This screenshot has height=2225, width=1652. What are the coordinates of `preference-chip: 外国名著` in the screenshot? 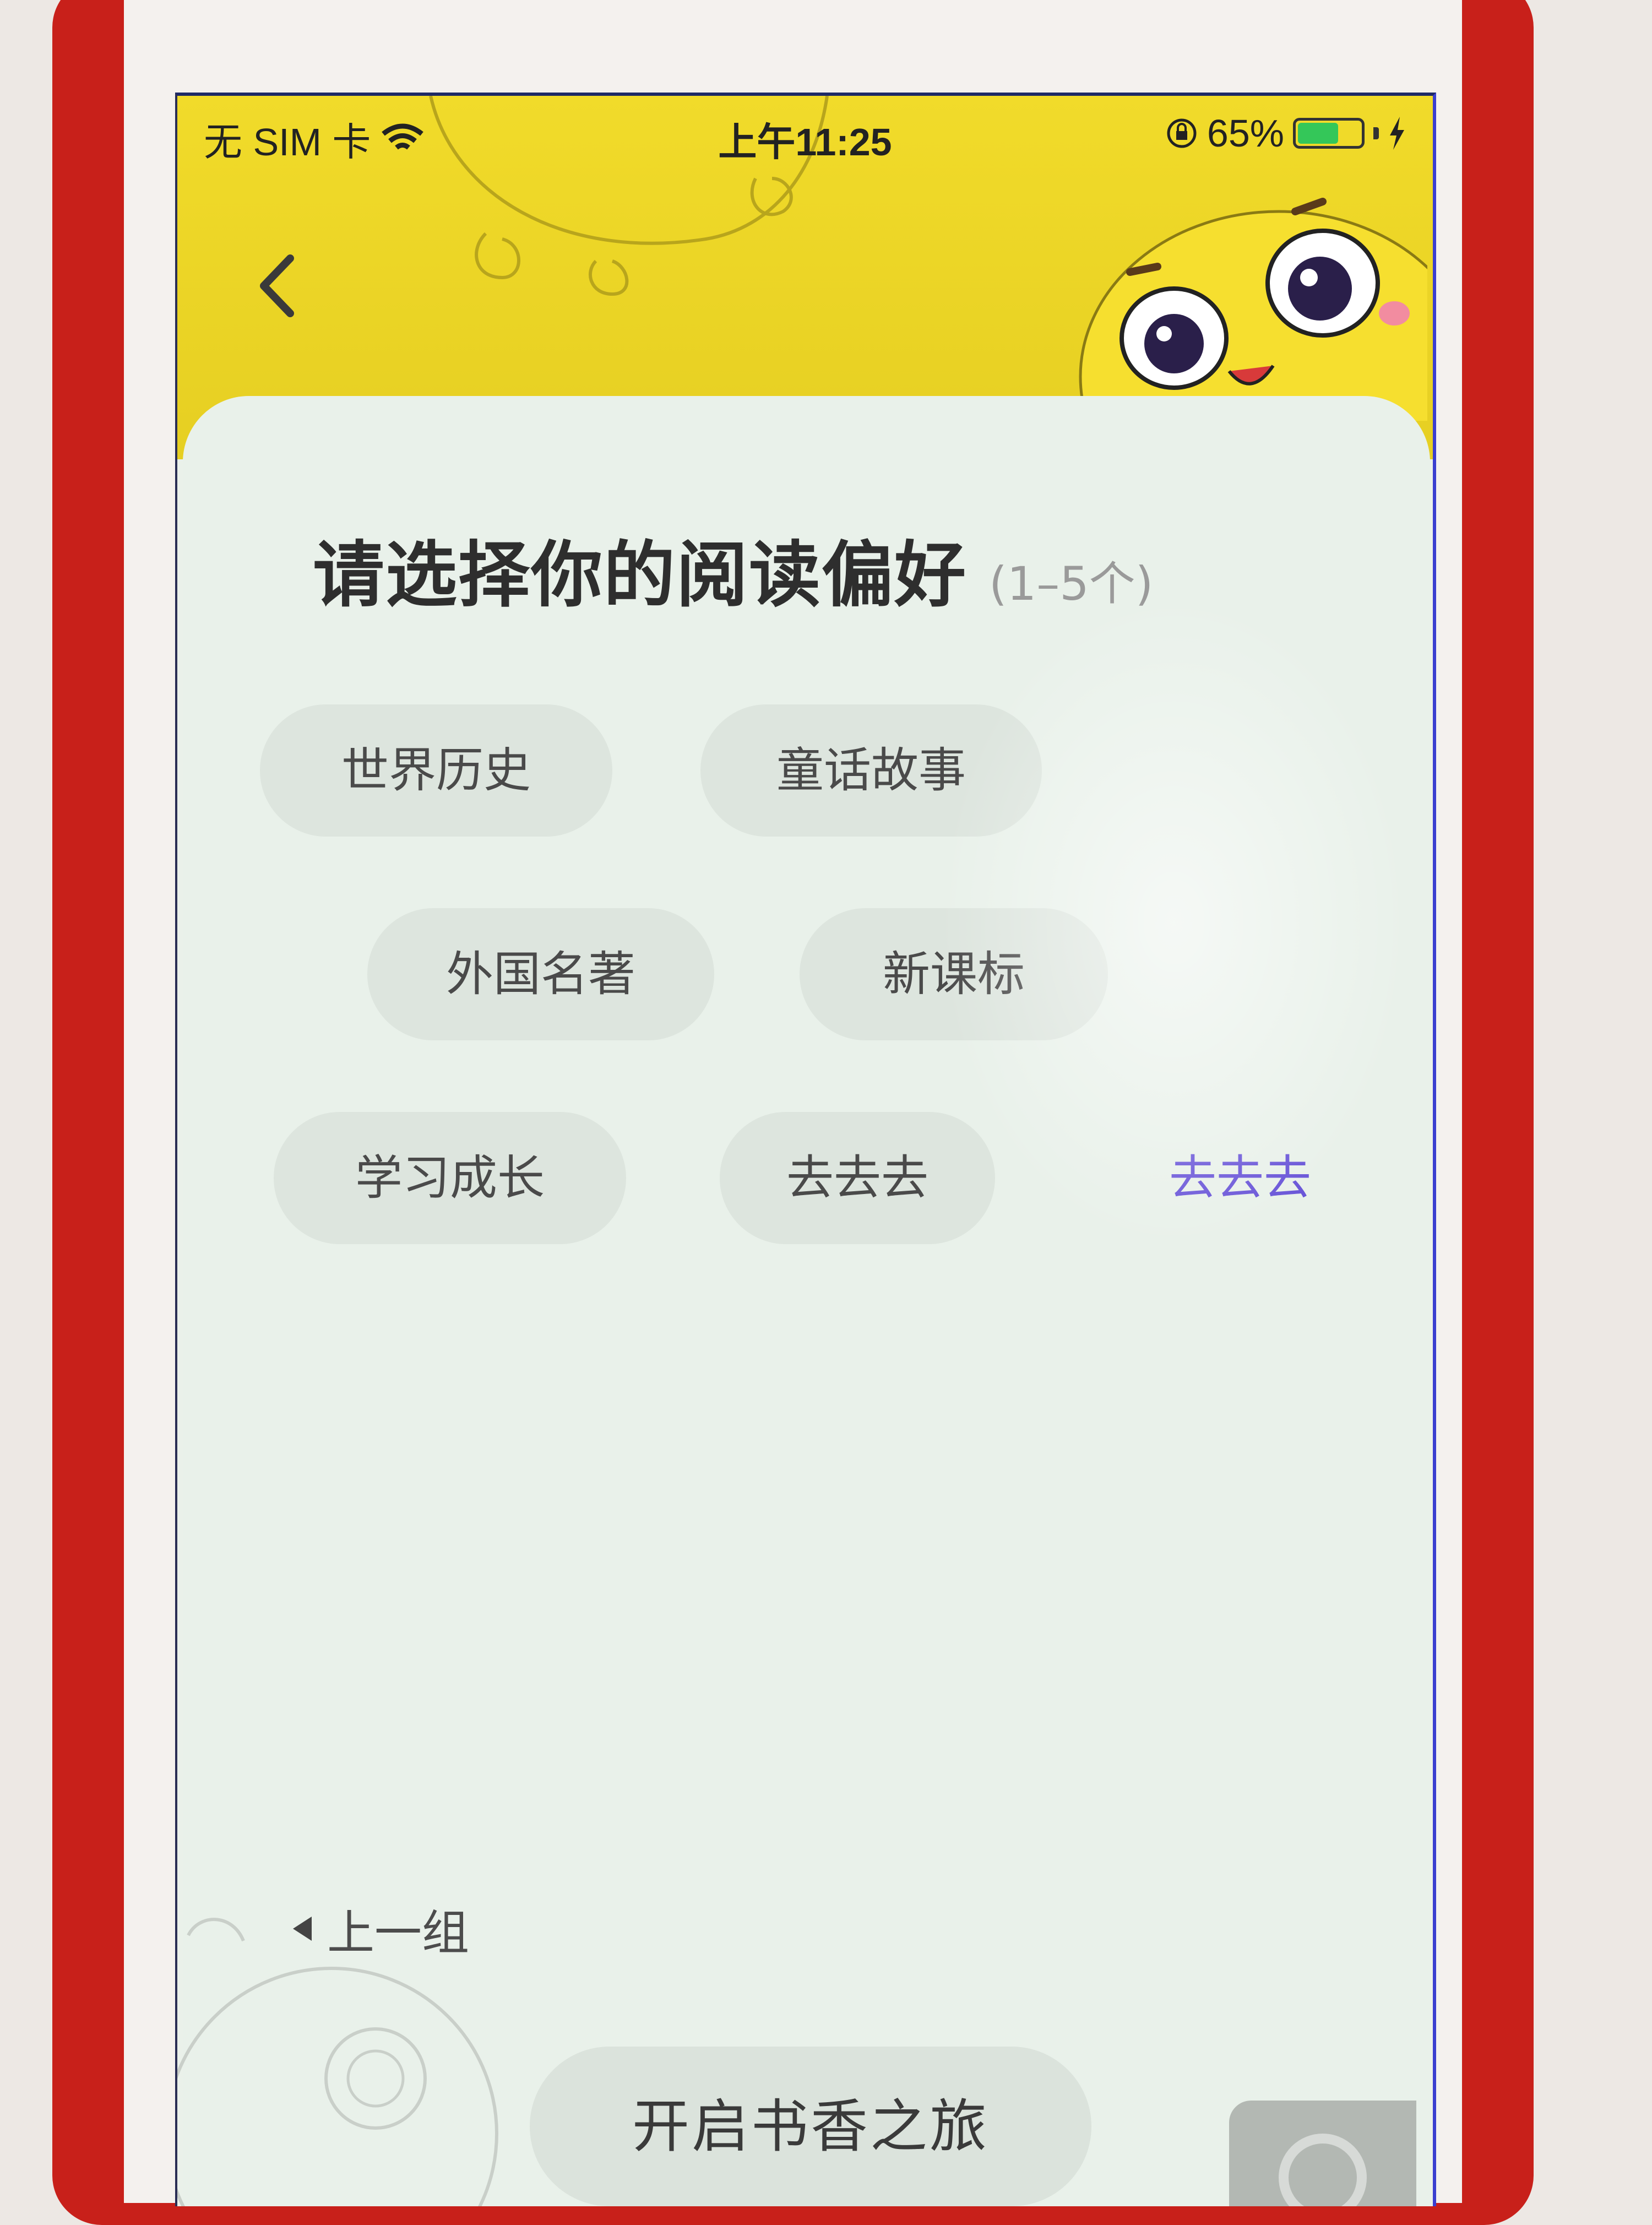 It's located at (540, 974).